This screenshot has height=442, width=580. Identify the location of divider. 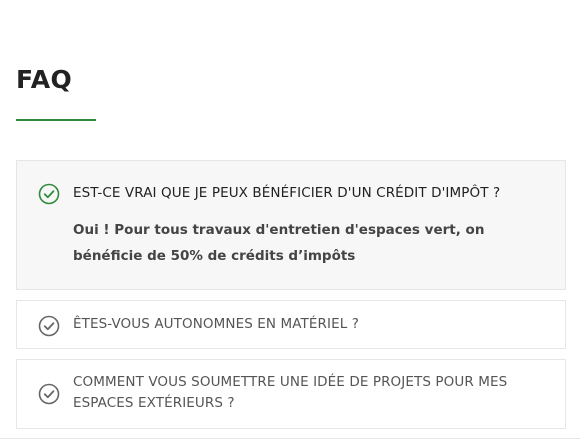
(290, 438).